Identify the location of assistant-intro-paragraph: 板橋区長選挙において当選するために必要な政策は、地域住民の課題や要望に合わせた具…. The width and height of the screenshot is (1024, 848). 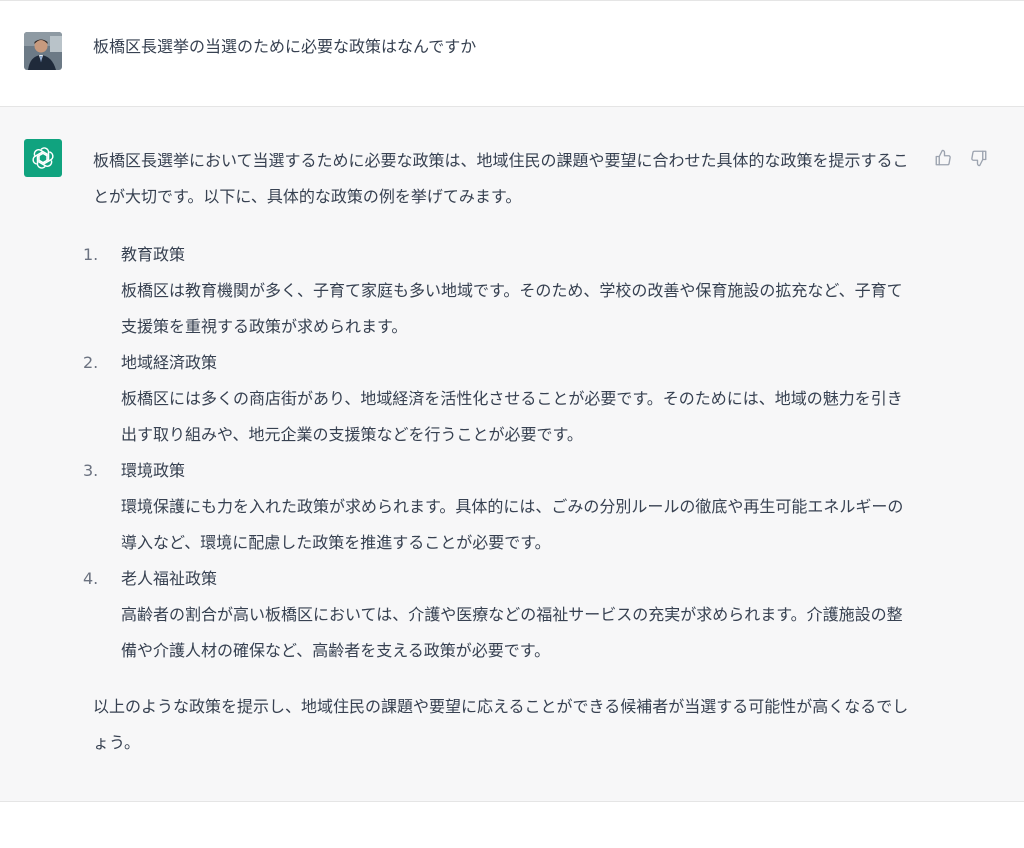
(501, 178).